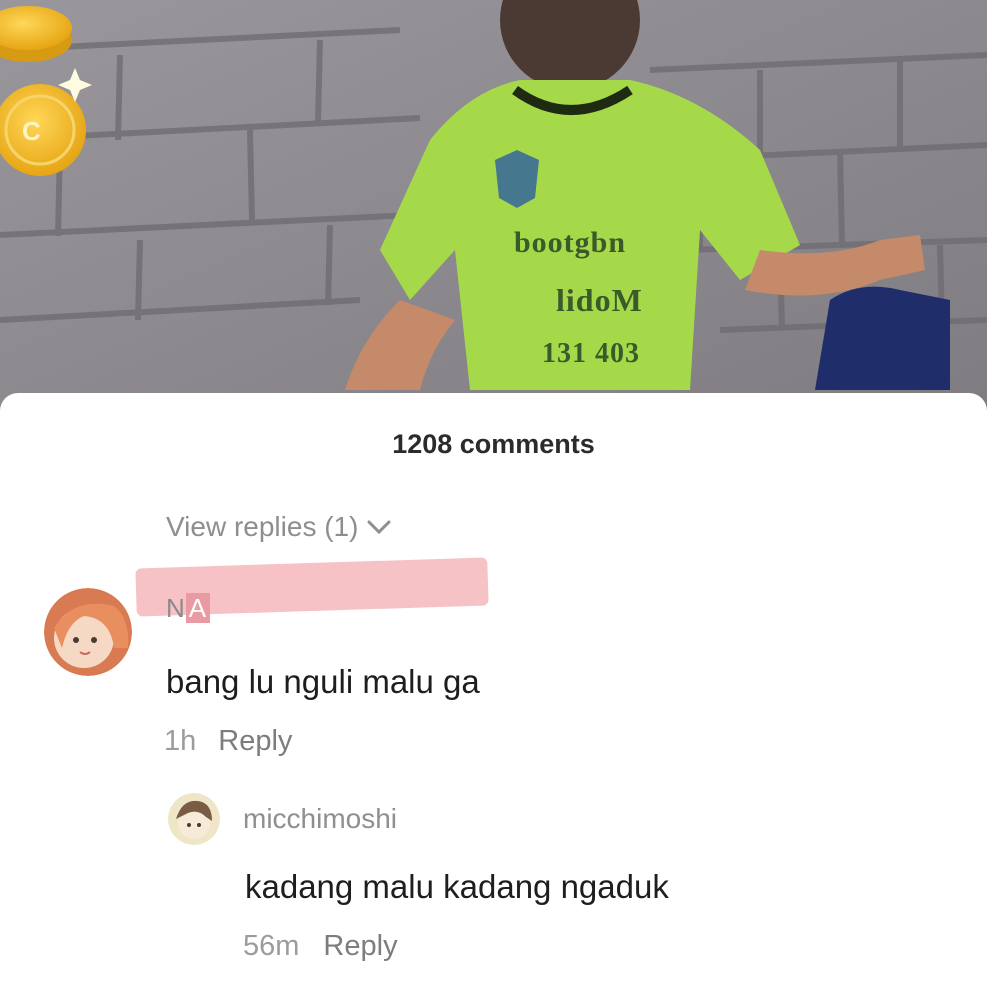  Describe the element at coordinates (493, 444) in the screenshot. I see `comments-count: 1208 comments` at that location.